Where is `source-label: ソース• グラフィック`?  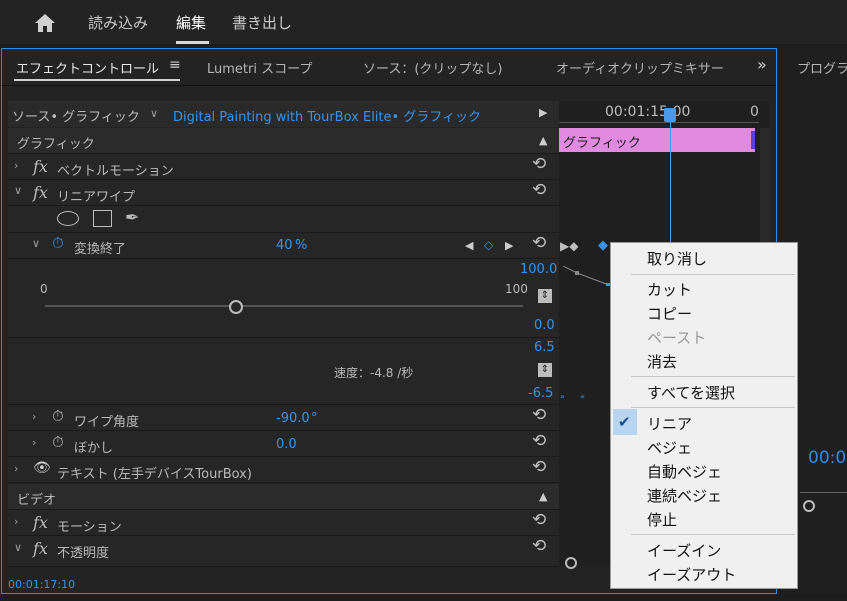 source-label: ソース• グラフィック is located at coordinates (76, 115).